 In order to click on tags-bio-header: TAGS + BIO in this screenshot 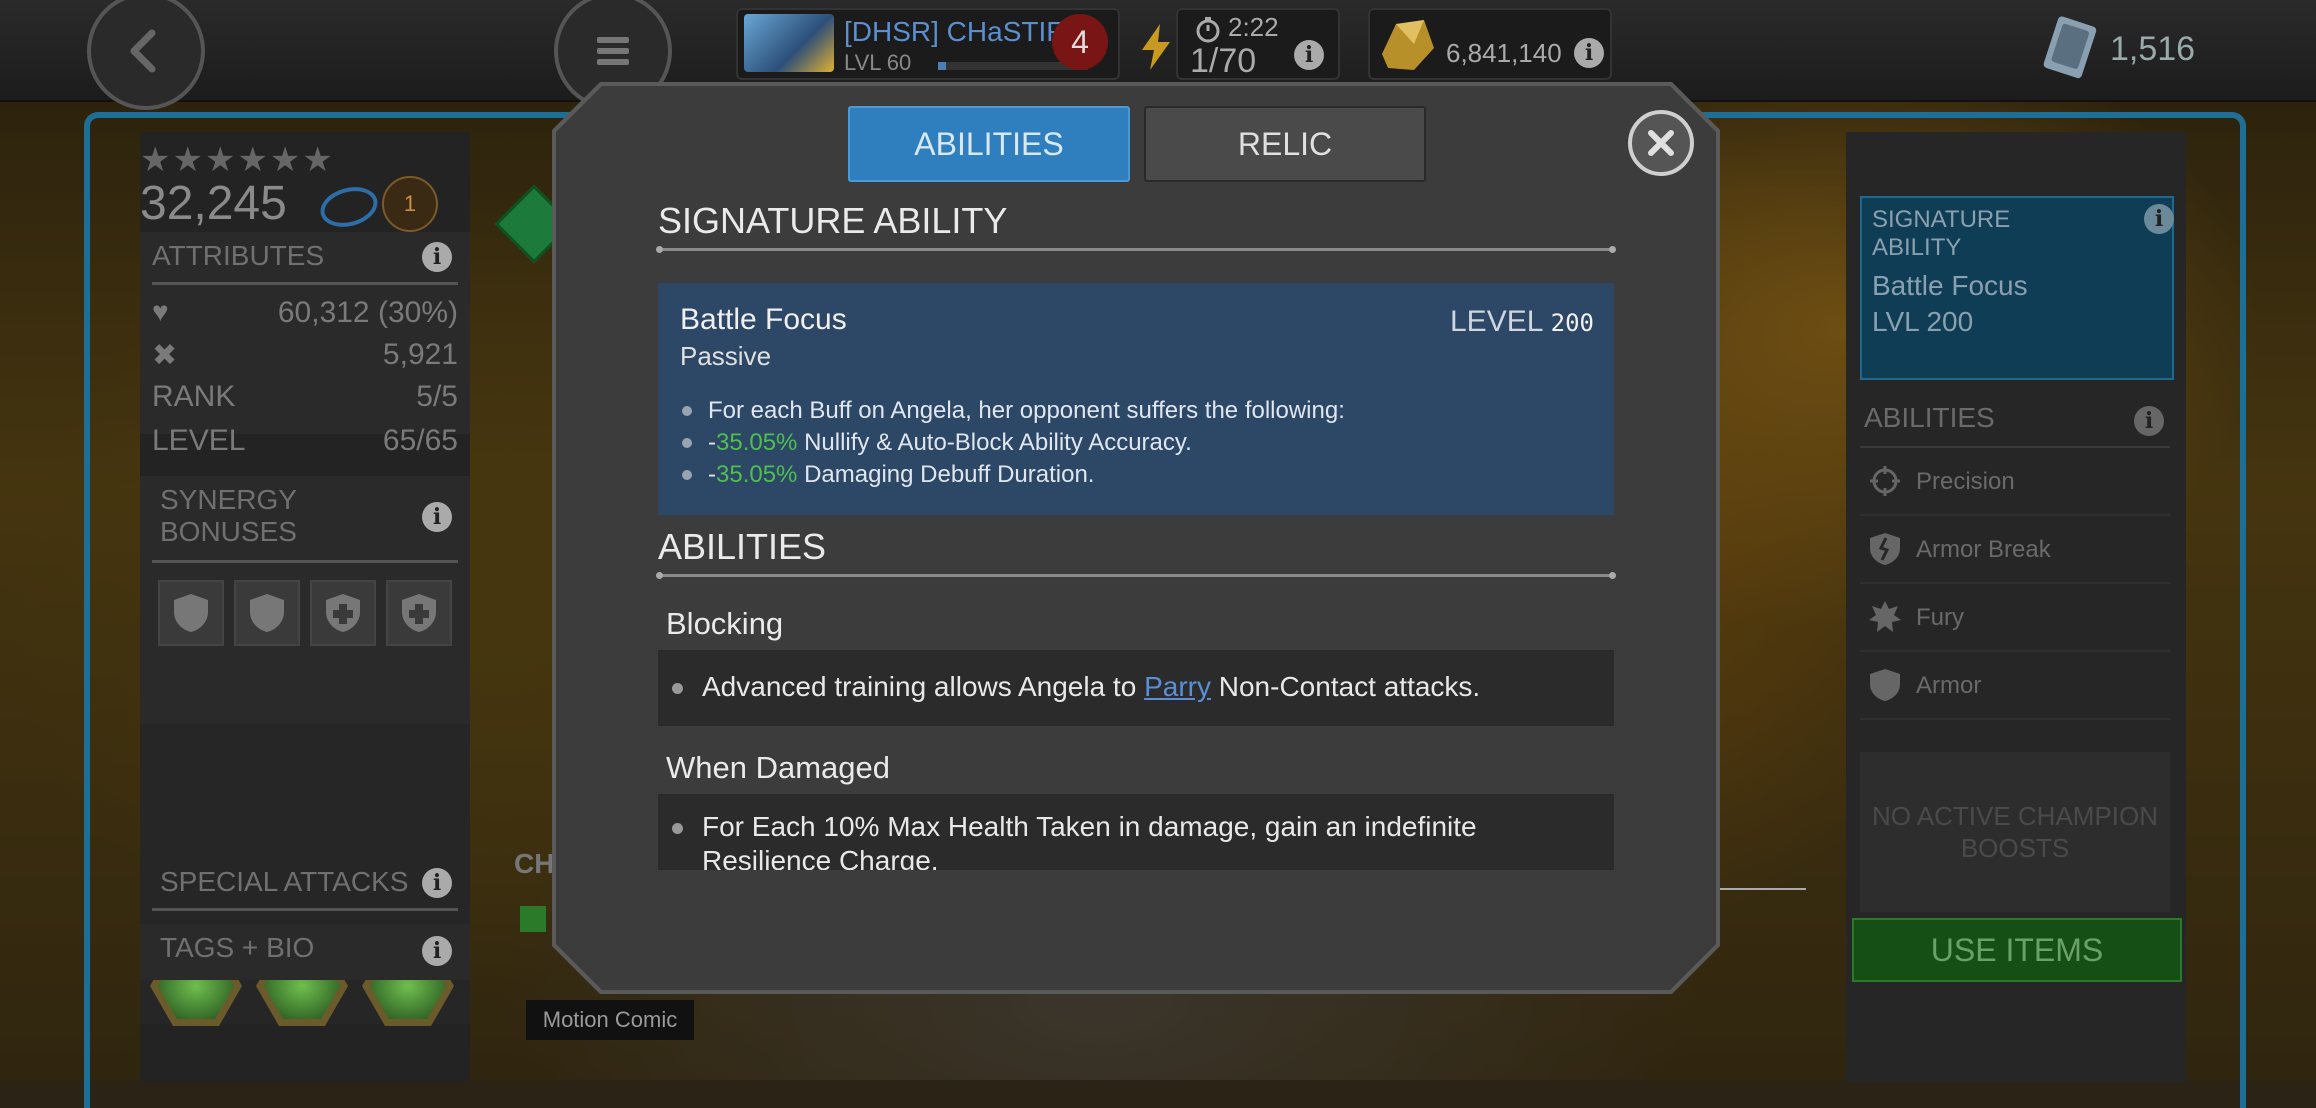, I will do `click(237, 947)`.